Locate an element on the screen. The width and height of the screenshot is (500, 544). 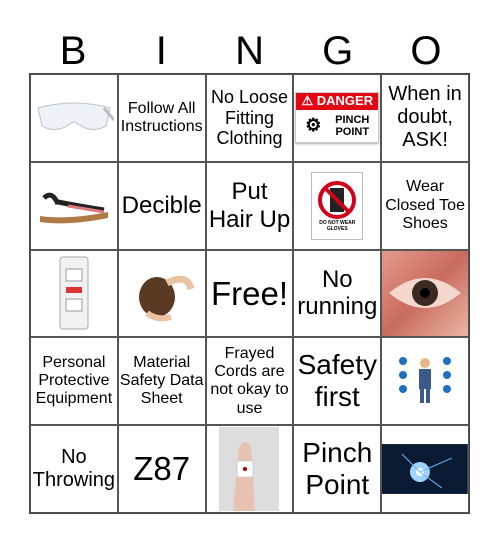
safety-glasses-icon is located at coordinates (75, 116).